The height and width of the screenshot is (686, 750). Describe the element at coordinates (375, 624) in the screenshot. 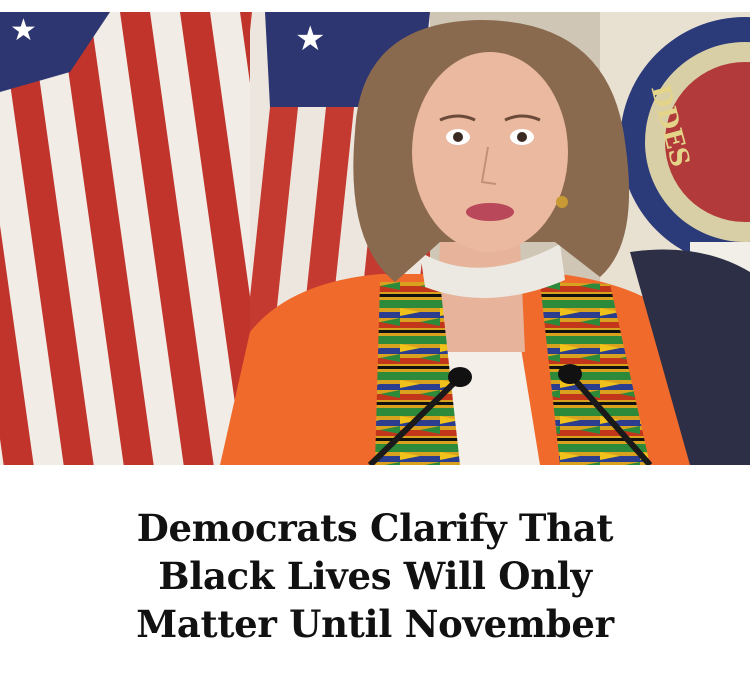

I see `headline-line-3: Matter Until November` at that location.